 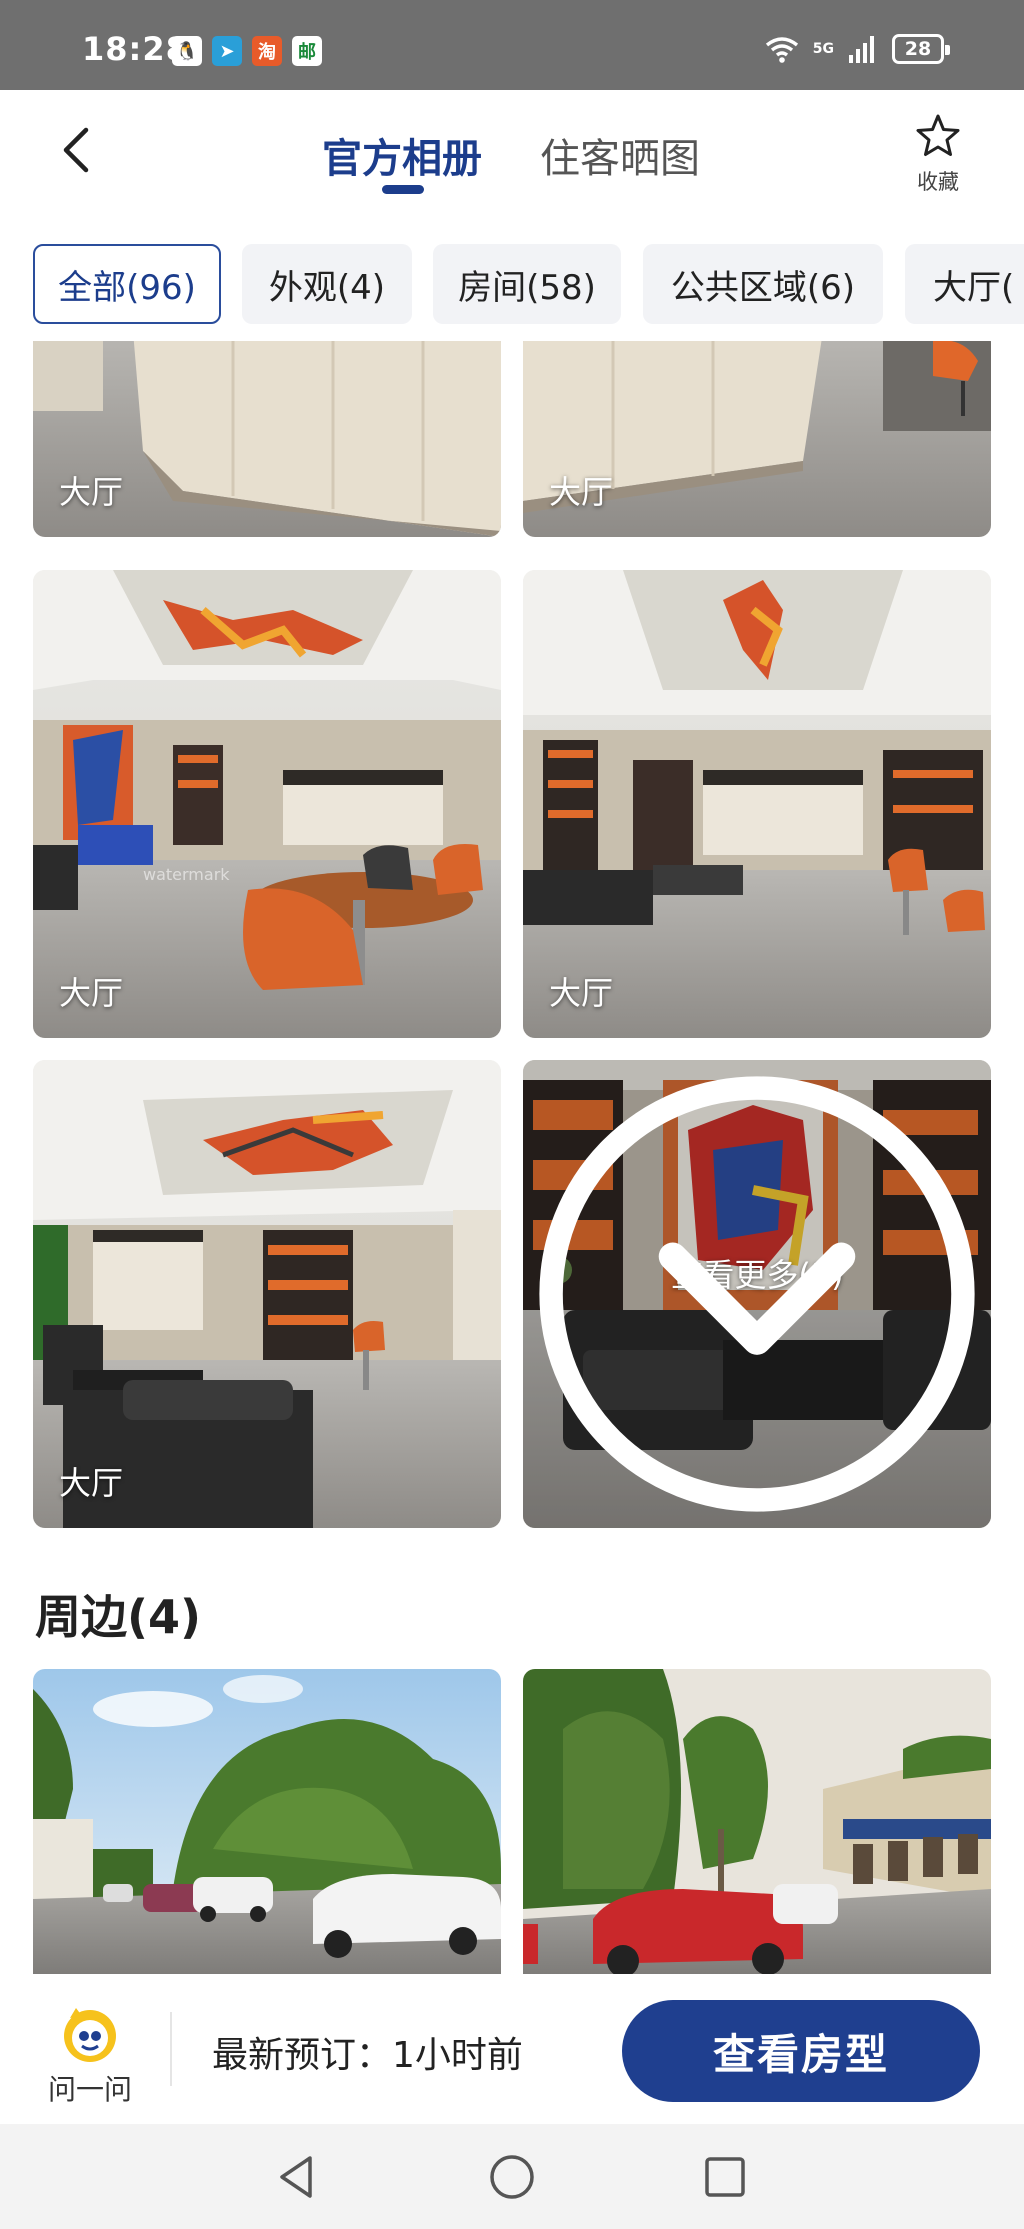 I want to click on photo-view-more: 查看更多(3), so click(x=757, y=1294).